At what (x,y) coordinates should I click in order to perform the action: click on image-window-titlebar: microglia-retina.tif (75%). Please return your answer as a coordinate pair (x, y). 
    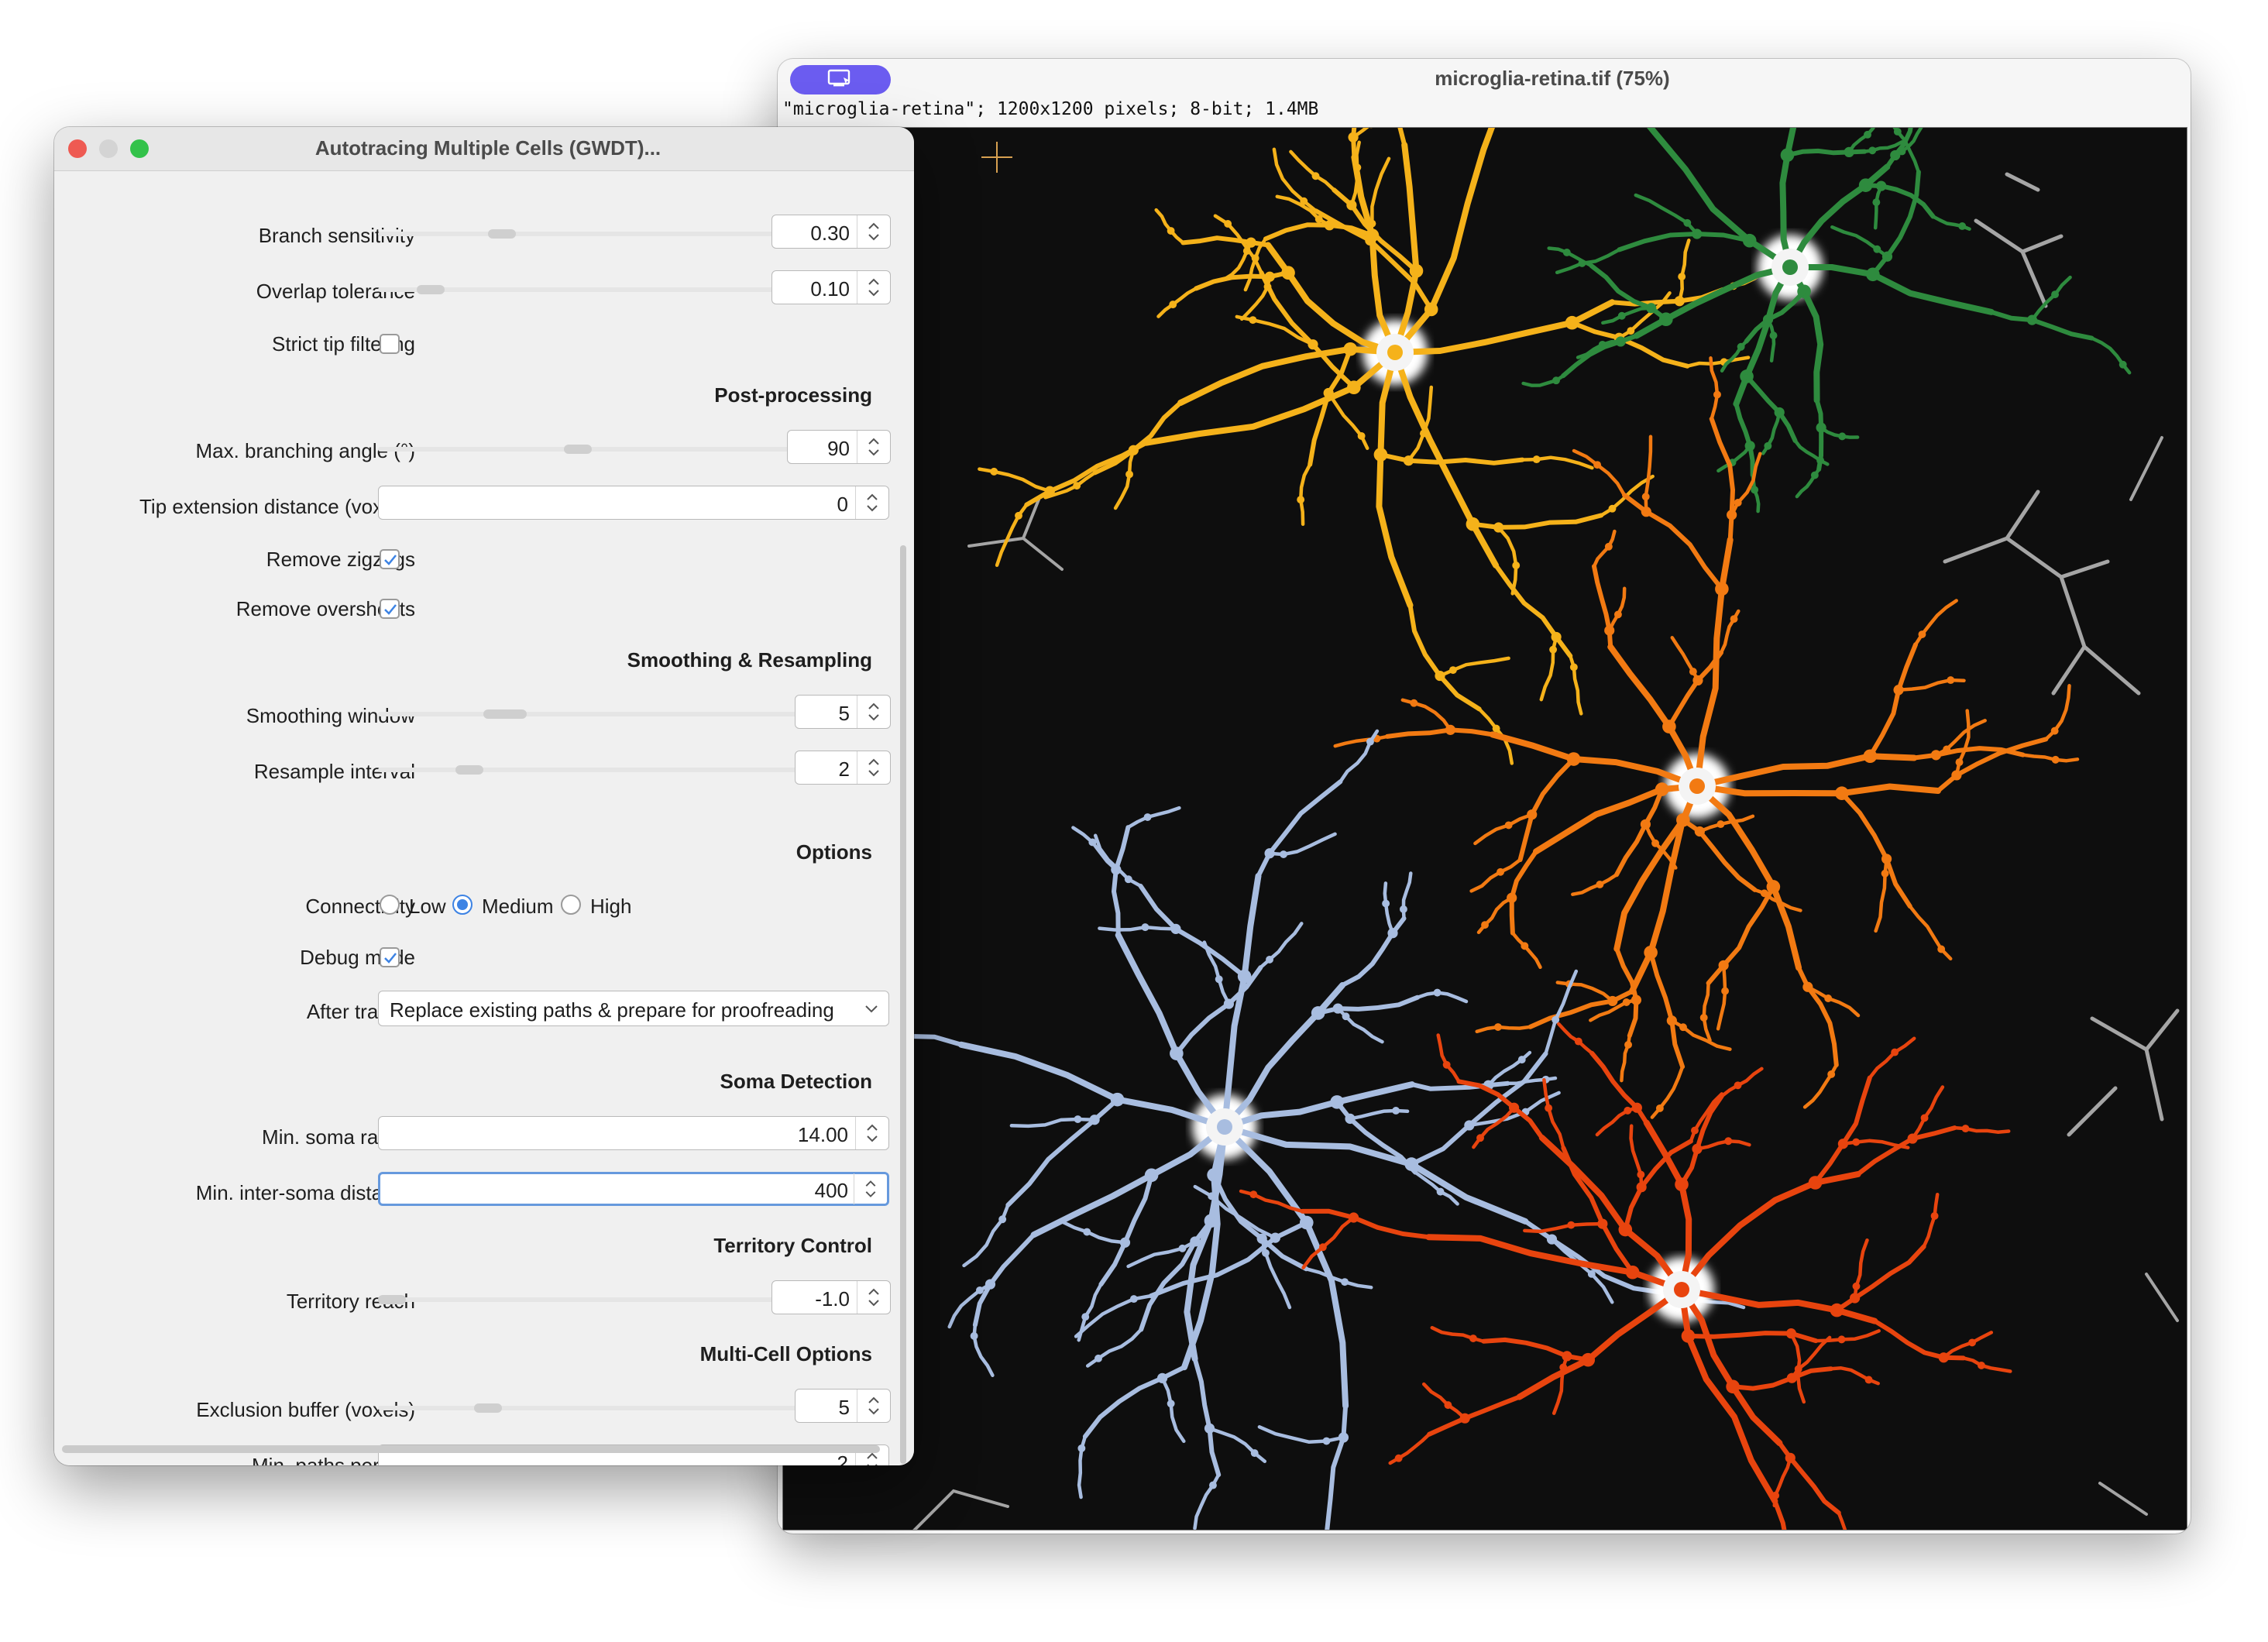
    Looking at the image, I should click on (1484, 80).